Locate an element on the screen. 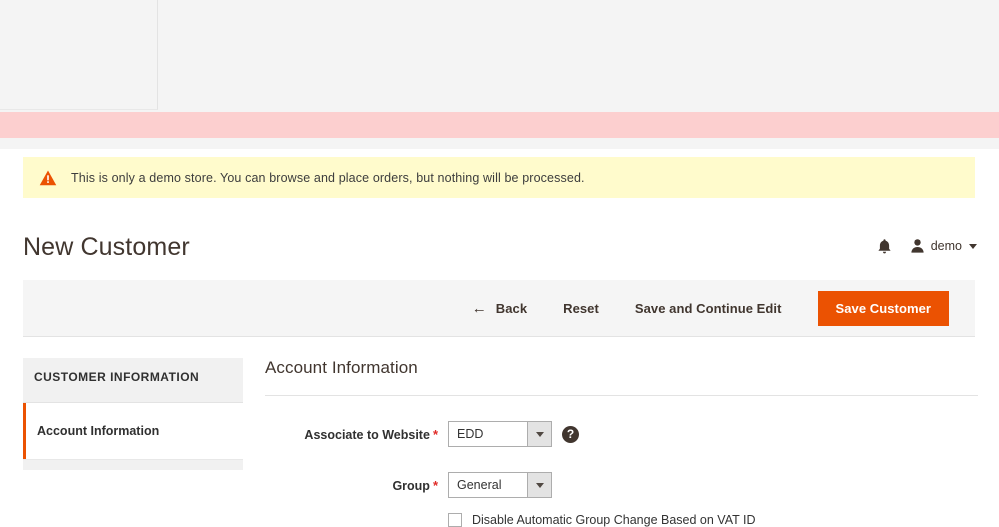 This screenshot has height=527, width=999. back-button-label: Back is located at coordinates (511, 308).